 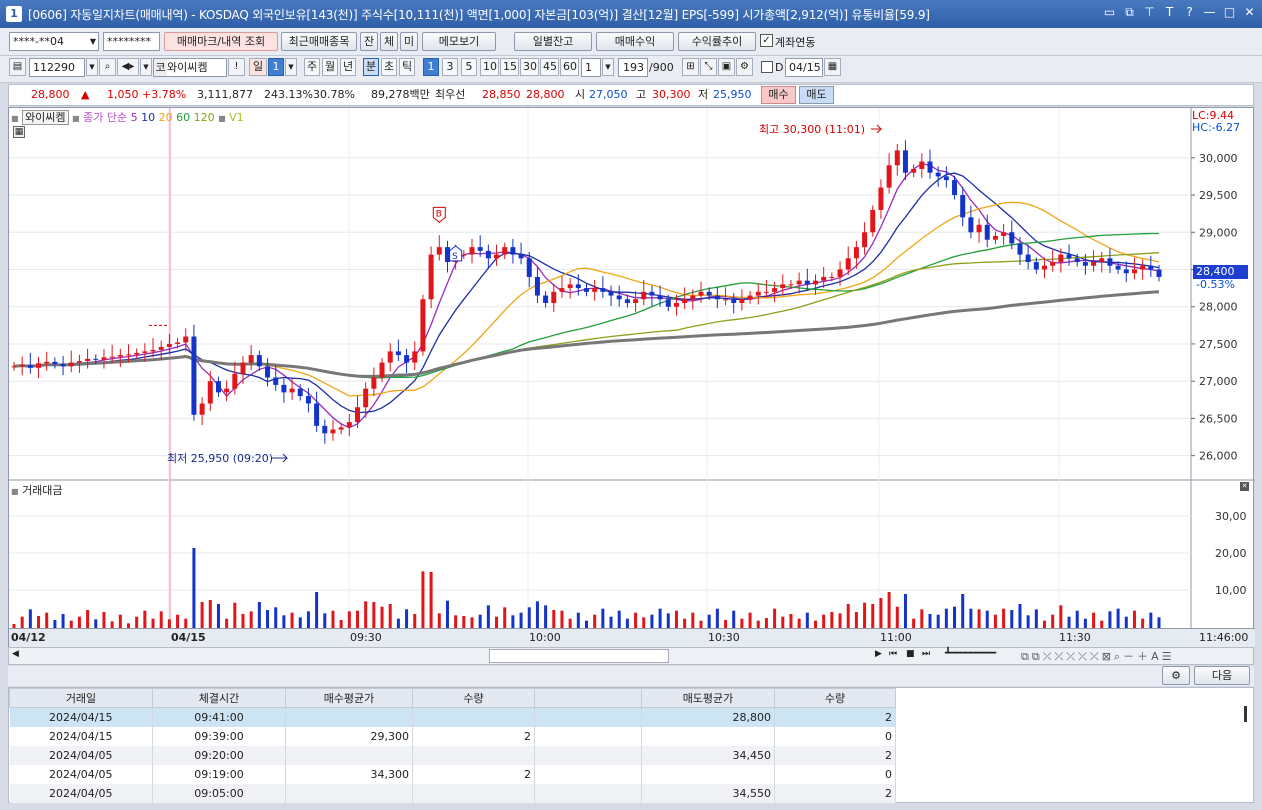 I want to click on legend-ma120: 120, so click(x=204, y=117).